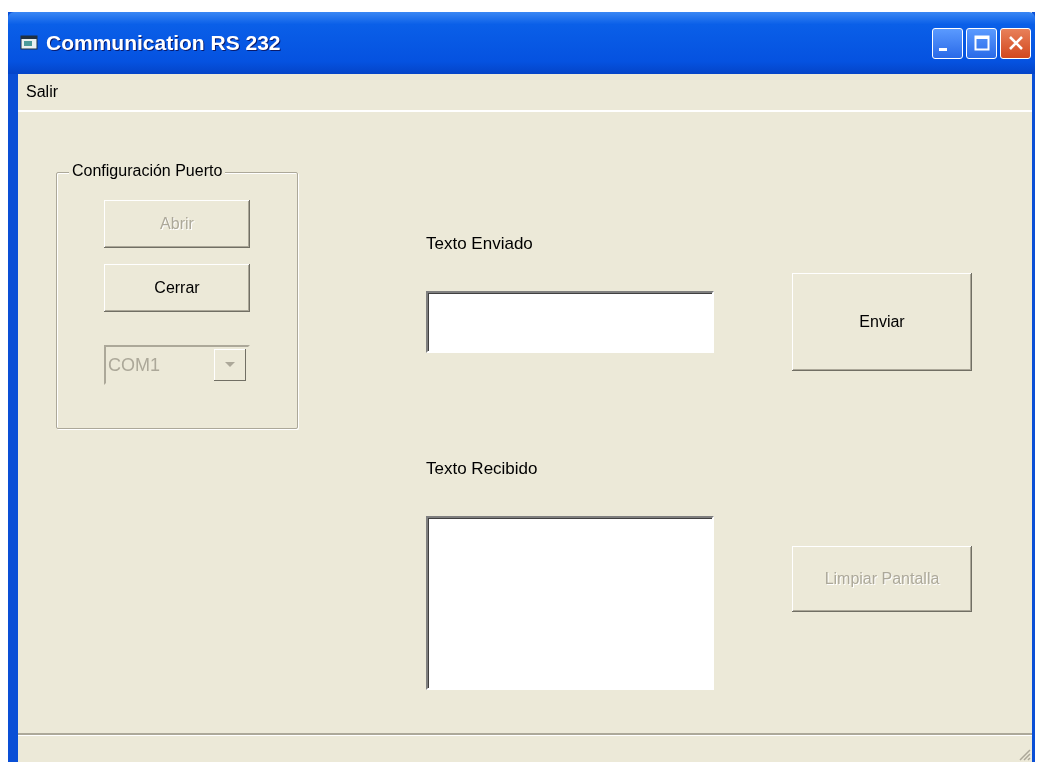 The image size is (1037, 762). I want to click on minimize-button, so click(947, 43).